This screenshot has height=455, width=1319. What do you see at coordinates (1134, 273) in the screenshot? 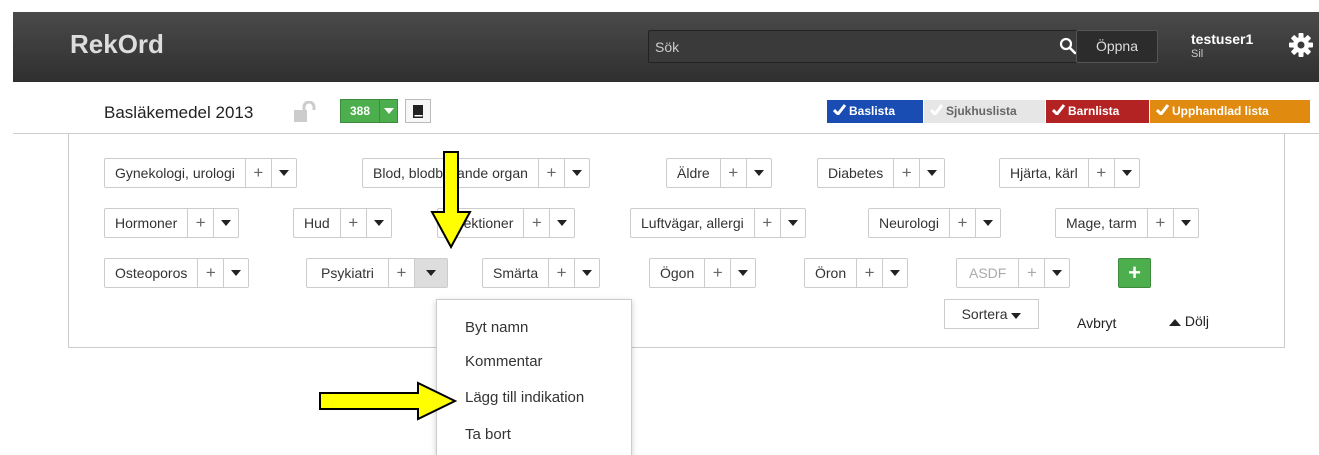
I see `add-group-button: +` at bounding box center [1134, 273].